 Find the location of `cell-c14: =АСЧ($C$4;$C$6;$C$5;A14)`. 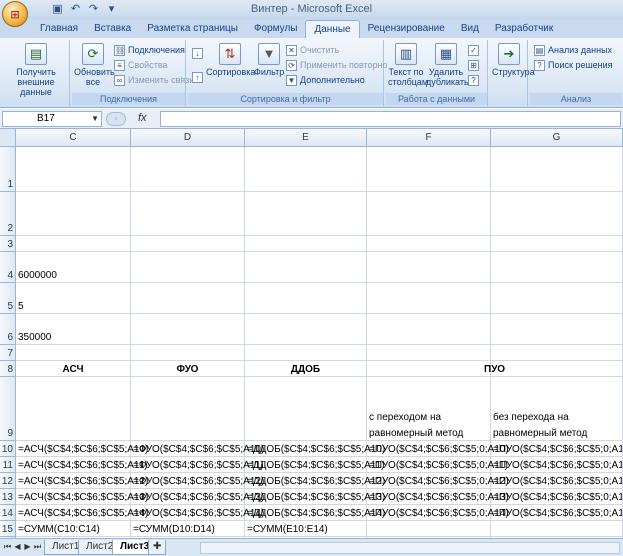

cell-c14: =АСЧ($C$4;$C$6;$C$5;A14) is located at coordinates (82, 513).